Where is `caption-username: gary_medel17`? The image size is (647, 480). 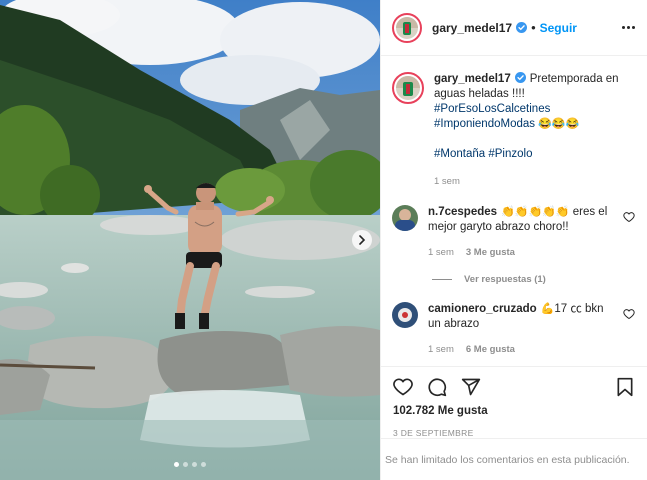 caption-username: gary_medel17 is located at coordinates (472, 79).